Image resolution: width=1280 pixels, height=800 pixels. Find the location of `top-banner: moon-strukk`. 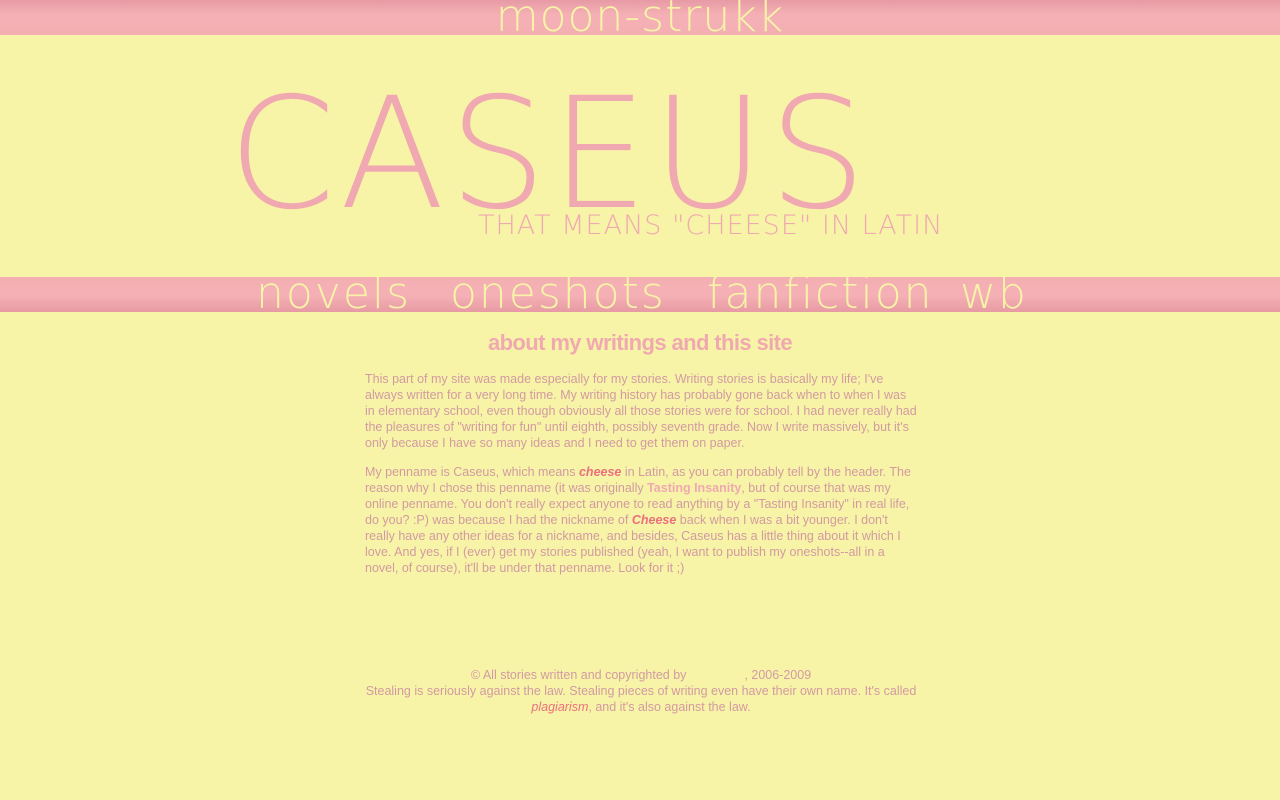

top-banner: moon-strukk is located at coordinates (640, 17).